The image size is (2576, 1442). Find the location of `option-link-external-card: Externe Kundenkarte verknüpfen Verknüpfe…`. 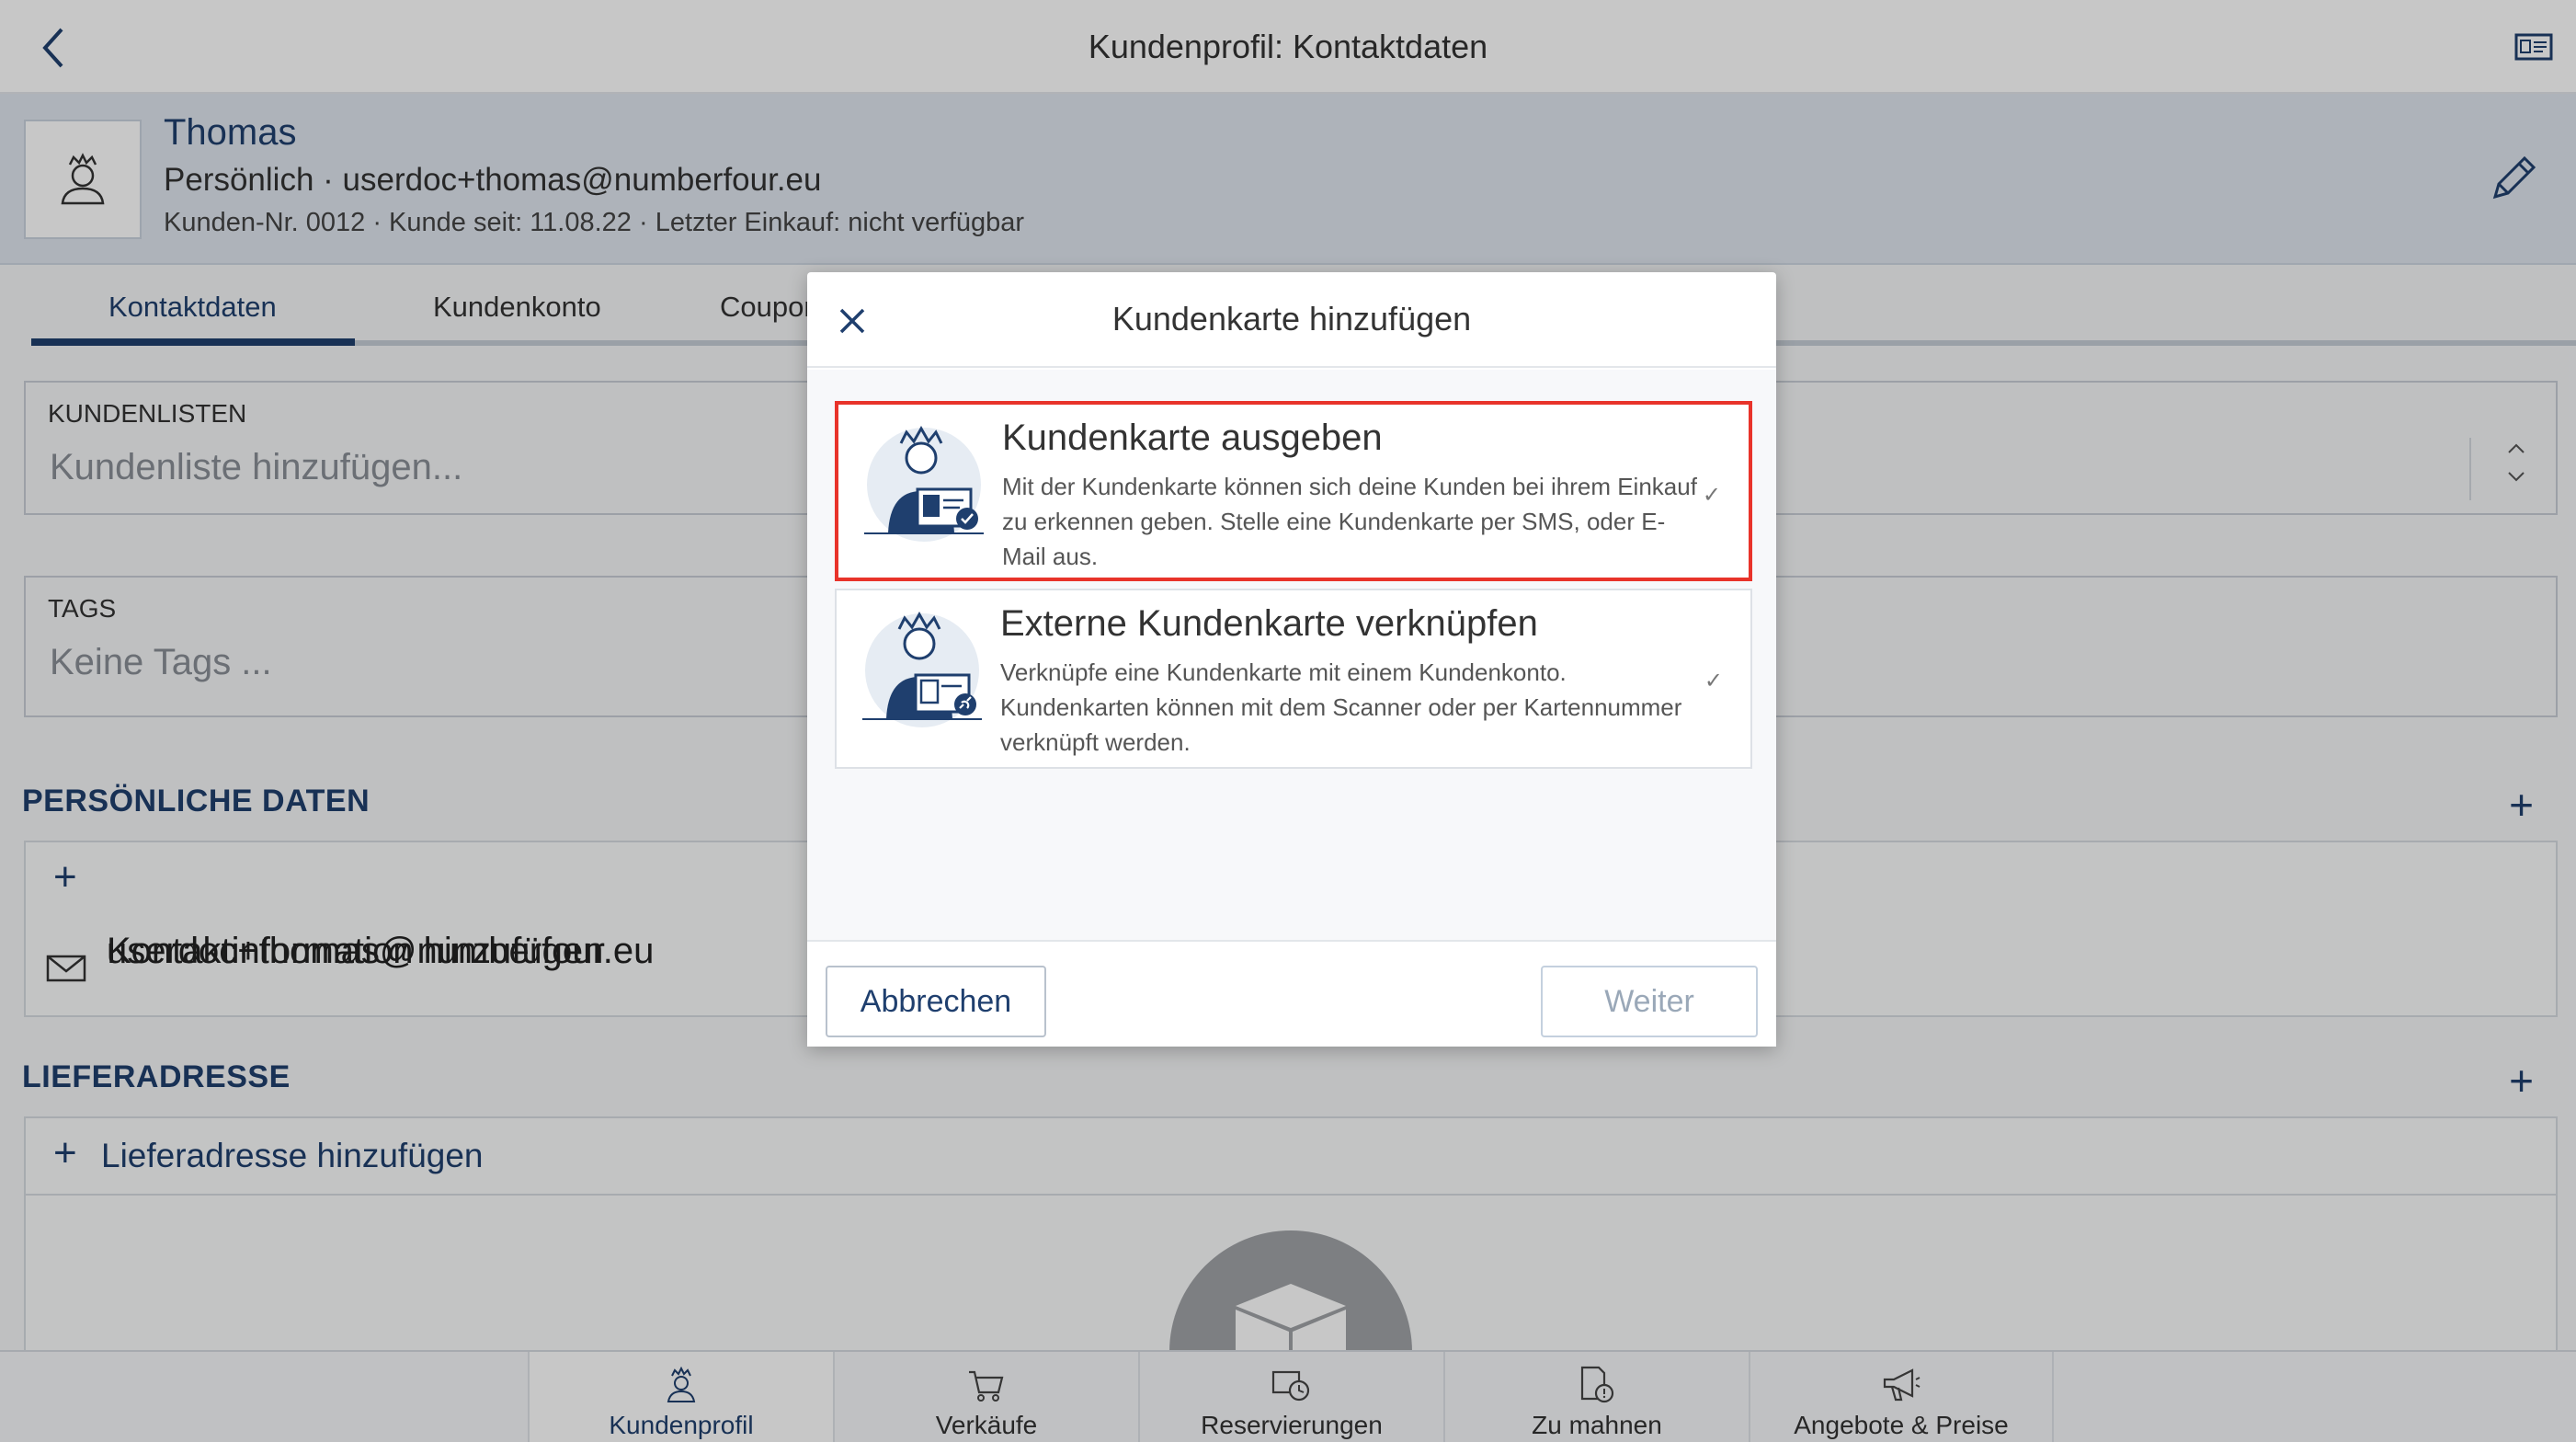

option-link-external-card: Externe Kundenkarte verknüpfen Verknüpfe… is located at coordinates (1293, 679).